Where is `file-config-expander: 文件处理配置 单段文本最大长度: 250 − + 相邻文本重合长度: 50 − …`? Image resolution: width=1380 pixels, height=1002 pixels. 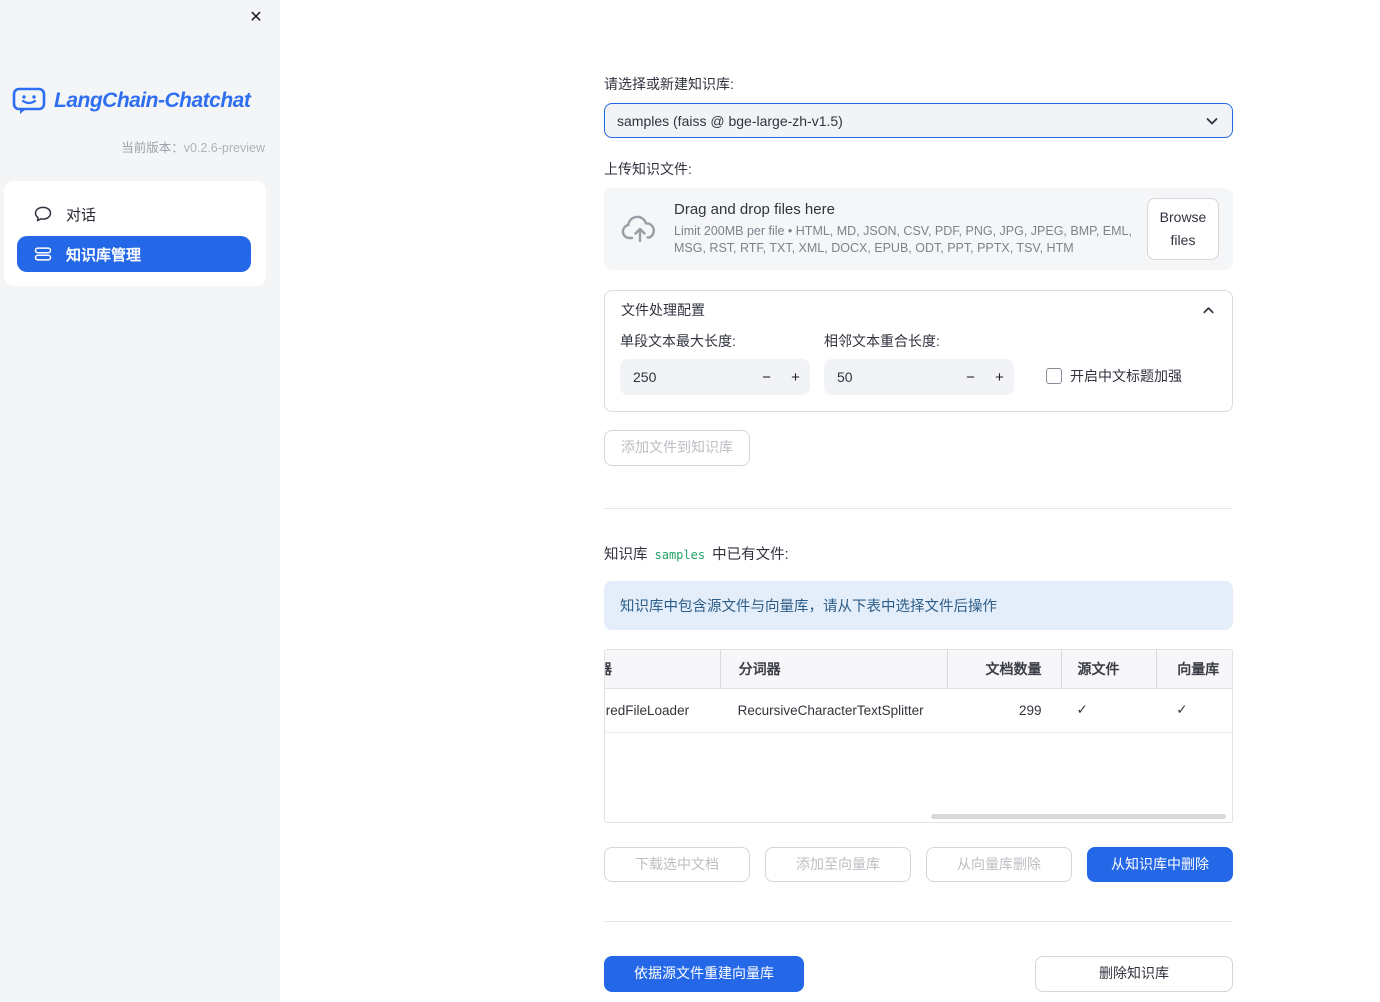 file-config-expander: 文件处理配置 单段文本最大长度: 250 − + 相邻文本重合长度: 50 − … is located at coordinates (918, 351).